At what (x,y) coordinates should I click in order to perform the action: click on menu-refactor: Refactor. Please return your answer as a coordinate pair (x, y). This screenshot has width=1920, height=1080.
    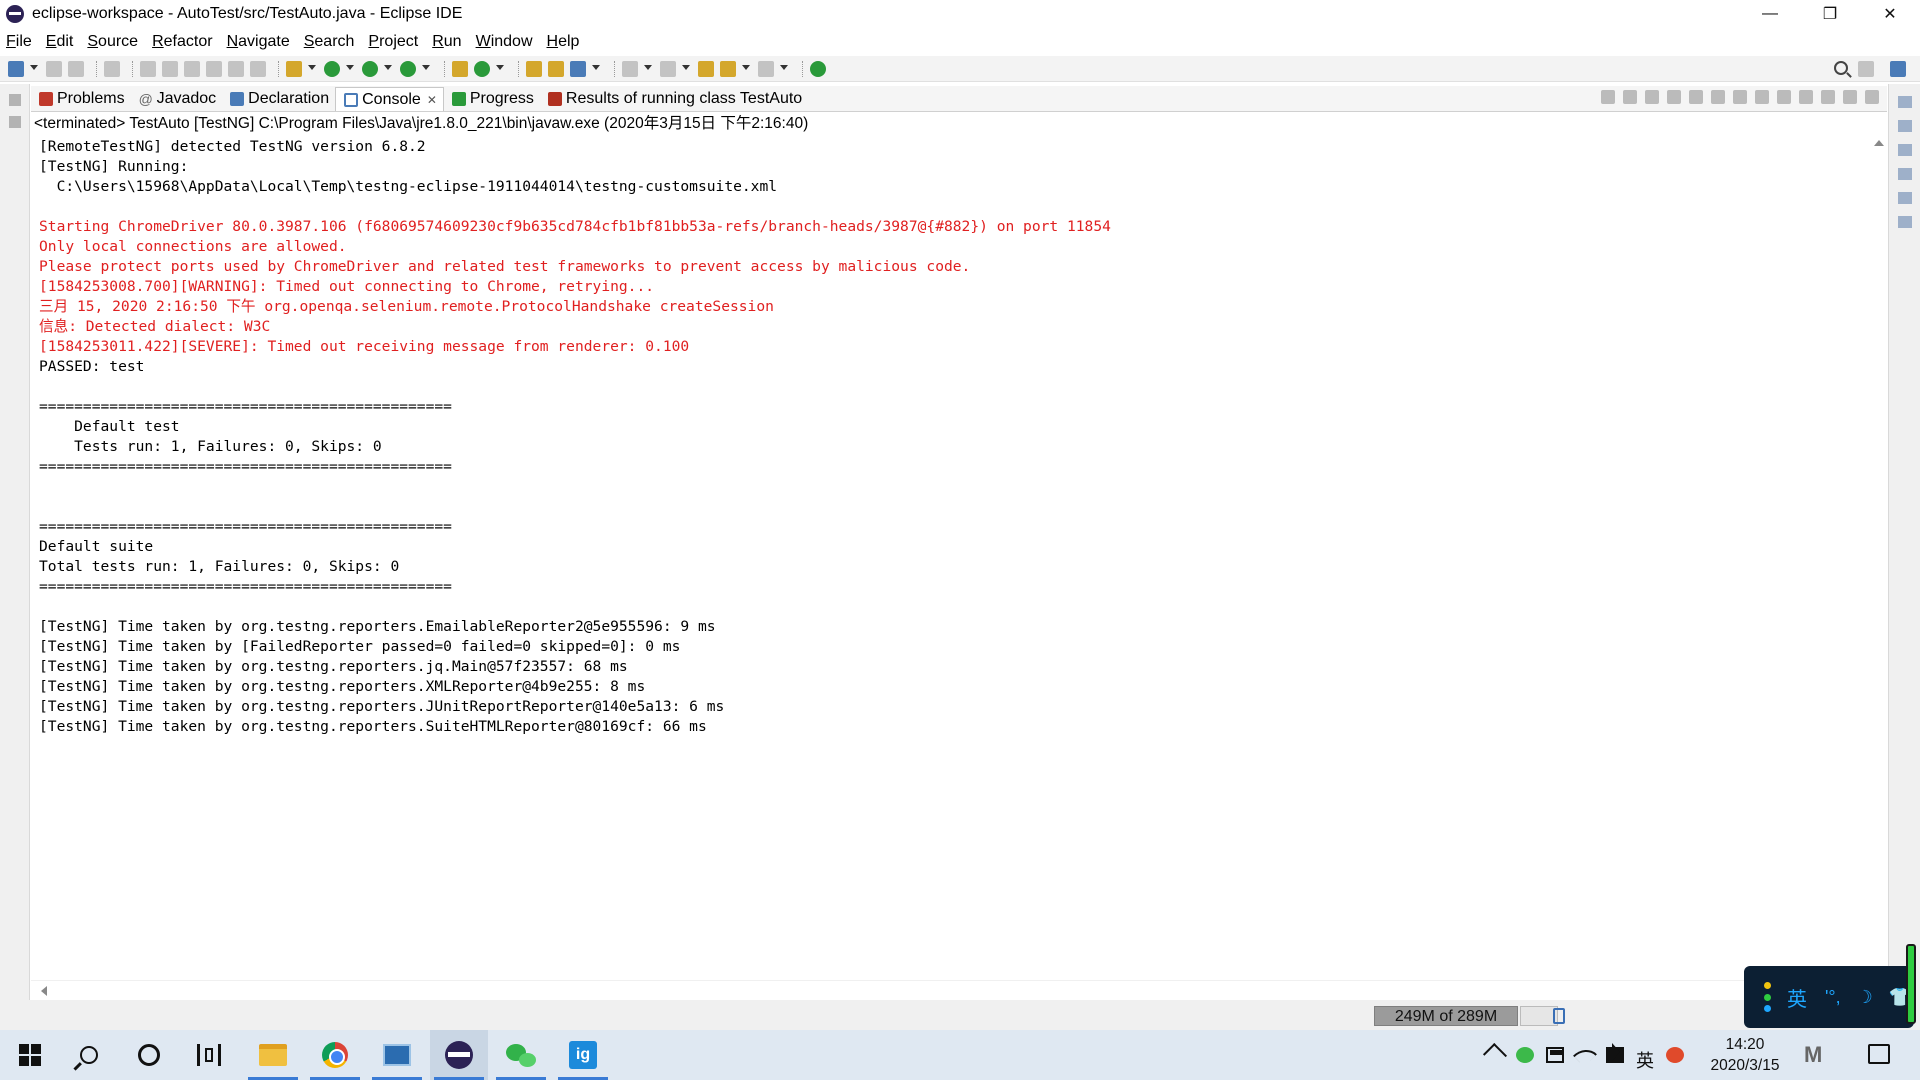
    Looking at the image, I should click on (182, 42).